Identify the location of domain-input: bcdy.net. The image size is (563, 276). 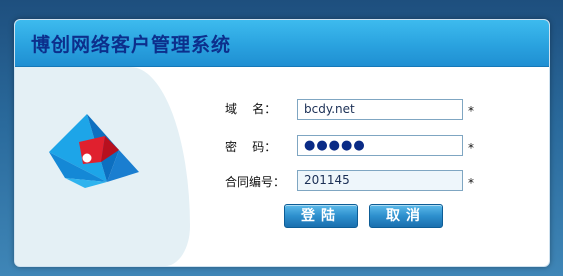
(380, 109).